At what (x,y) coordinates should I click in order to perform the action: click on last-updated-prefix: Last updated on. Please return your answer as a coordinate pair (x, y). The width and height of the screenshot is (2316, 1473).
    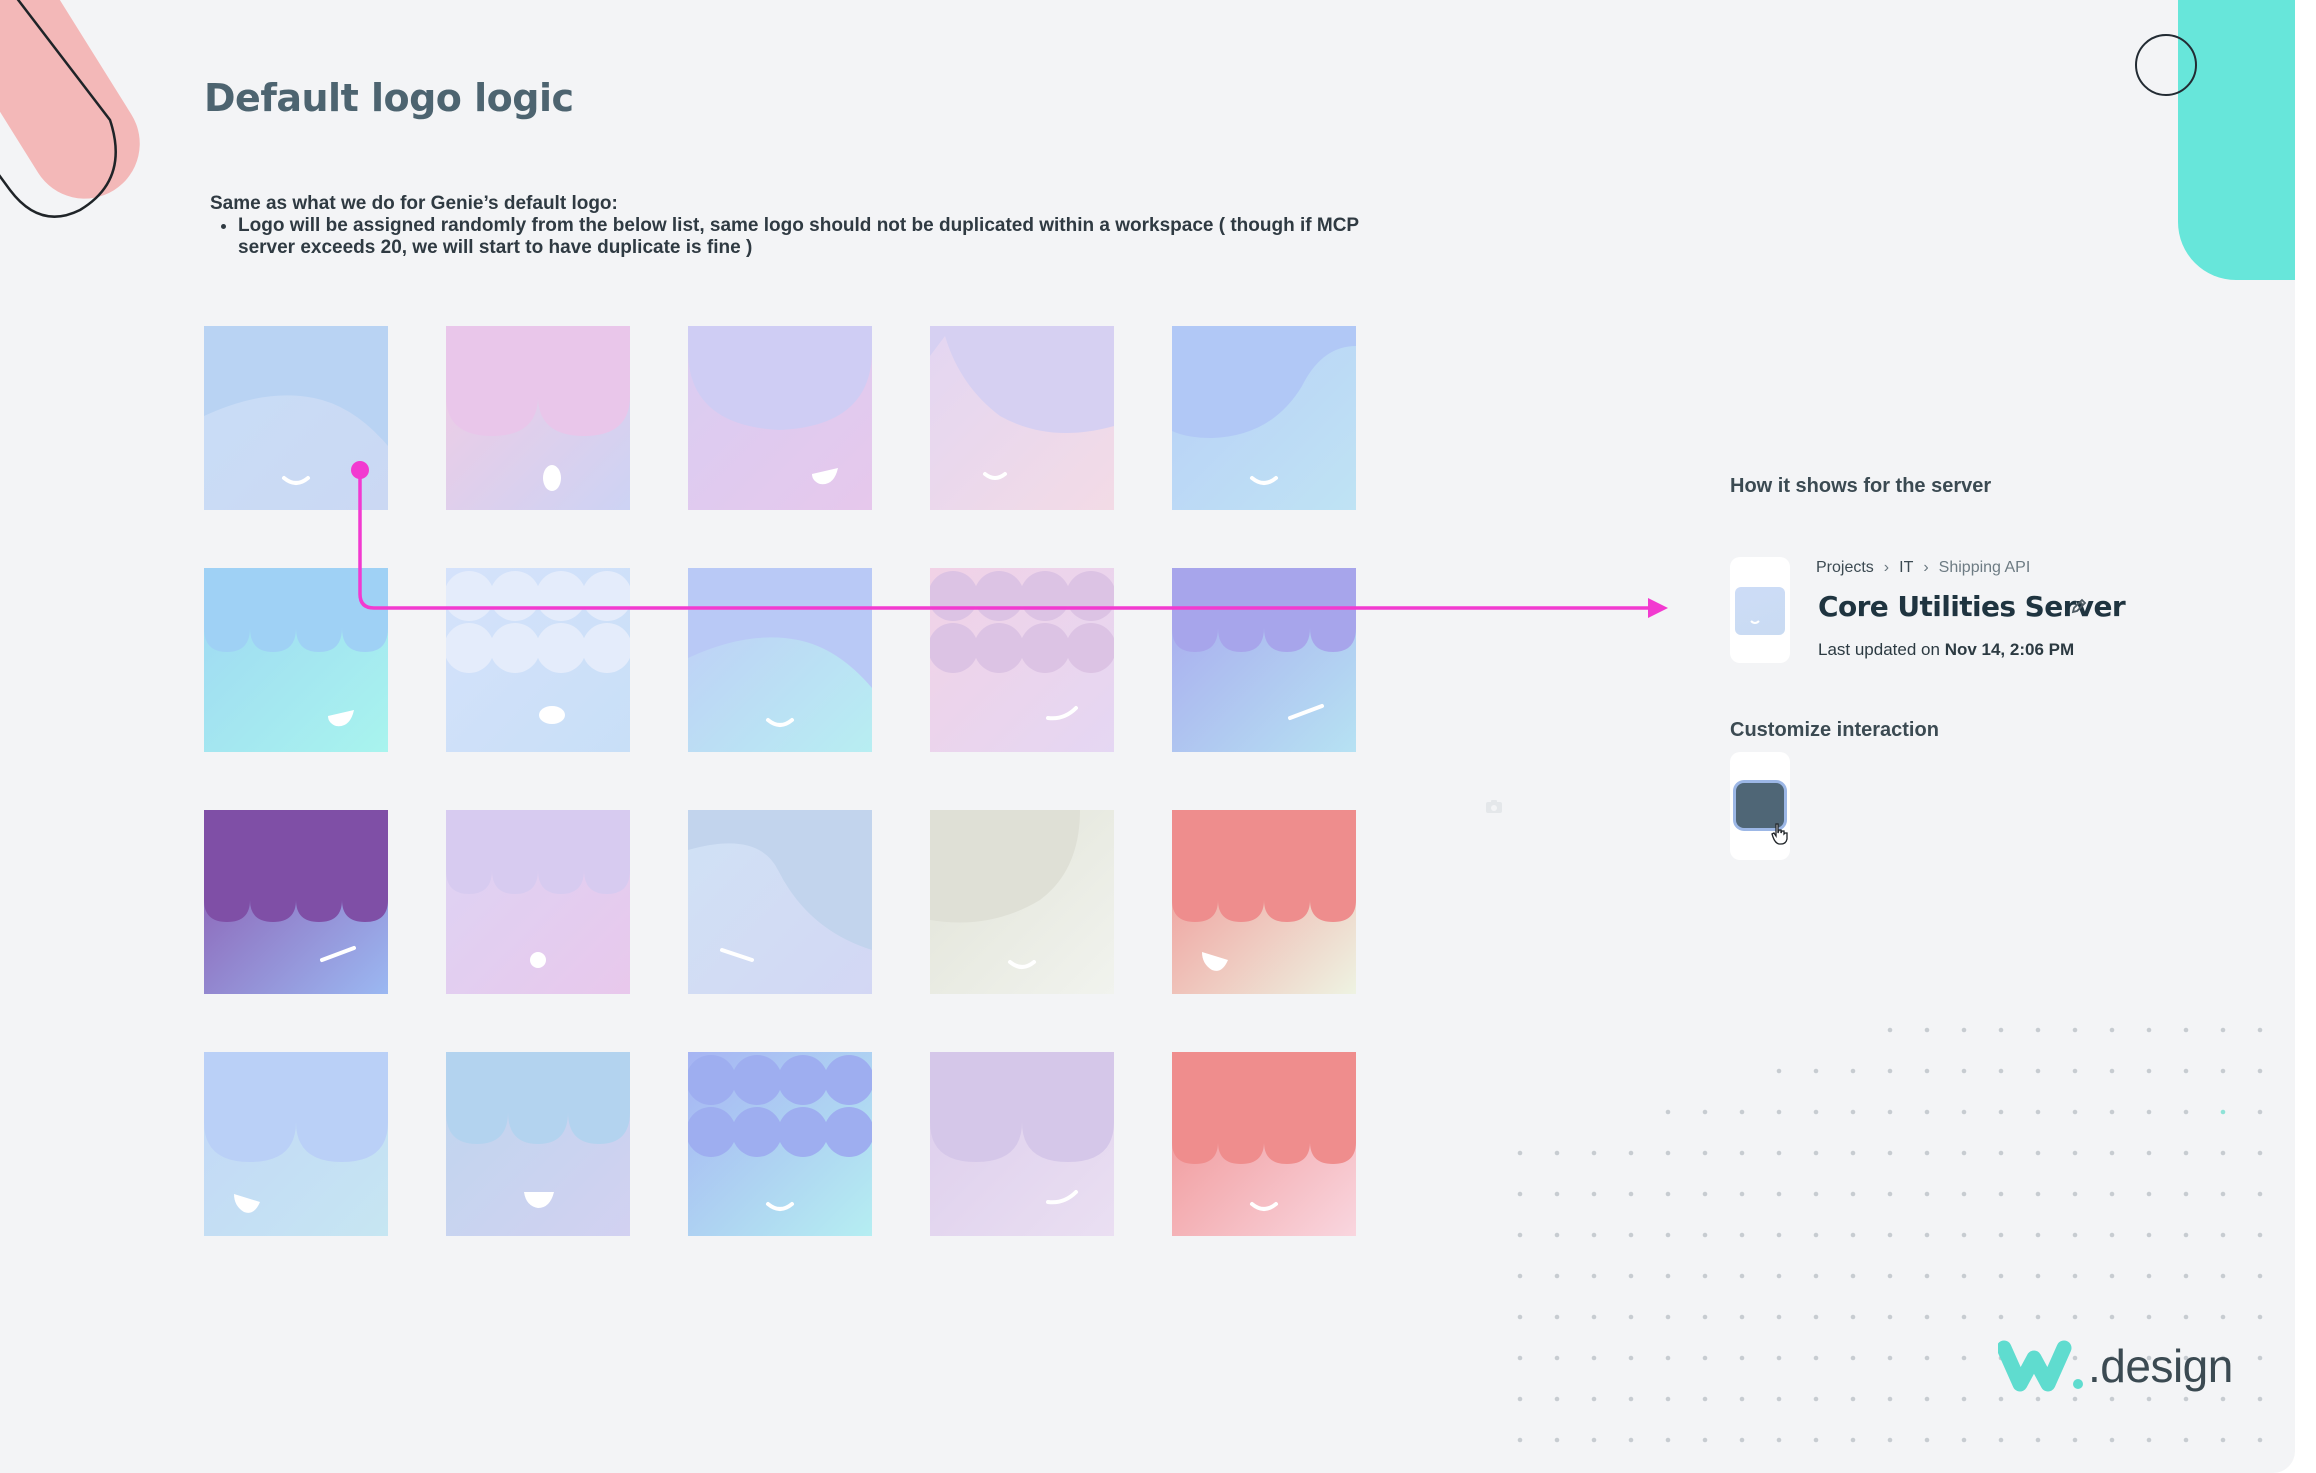
    Looking at the image, I should click on (1879, 649).